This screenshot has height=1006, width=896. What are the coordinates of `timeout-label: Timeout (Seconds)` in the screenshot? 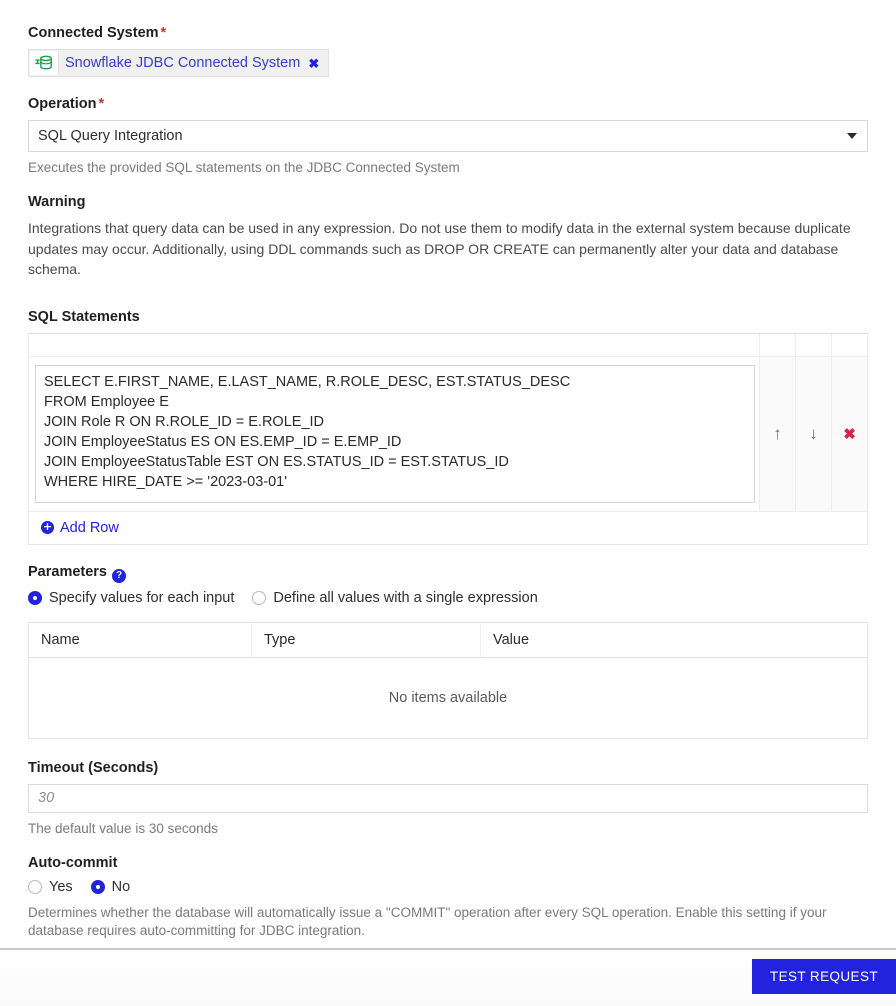 It's located at (93, 767).